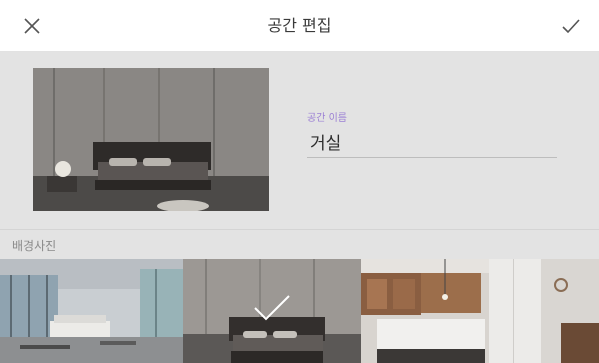  I want to click on background-option-bedroom, so click(272, 311).